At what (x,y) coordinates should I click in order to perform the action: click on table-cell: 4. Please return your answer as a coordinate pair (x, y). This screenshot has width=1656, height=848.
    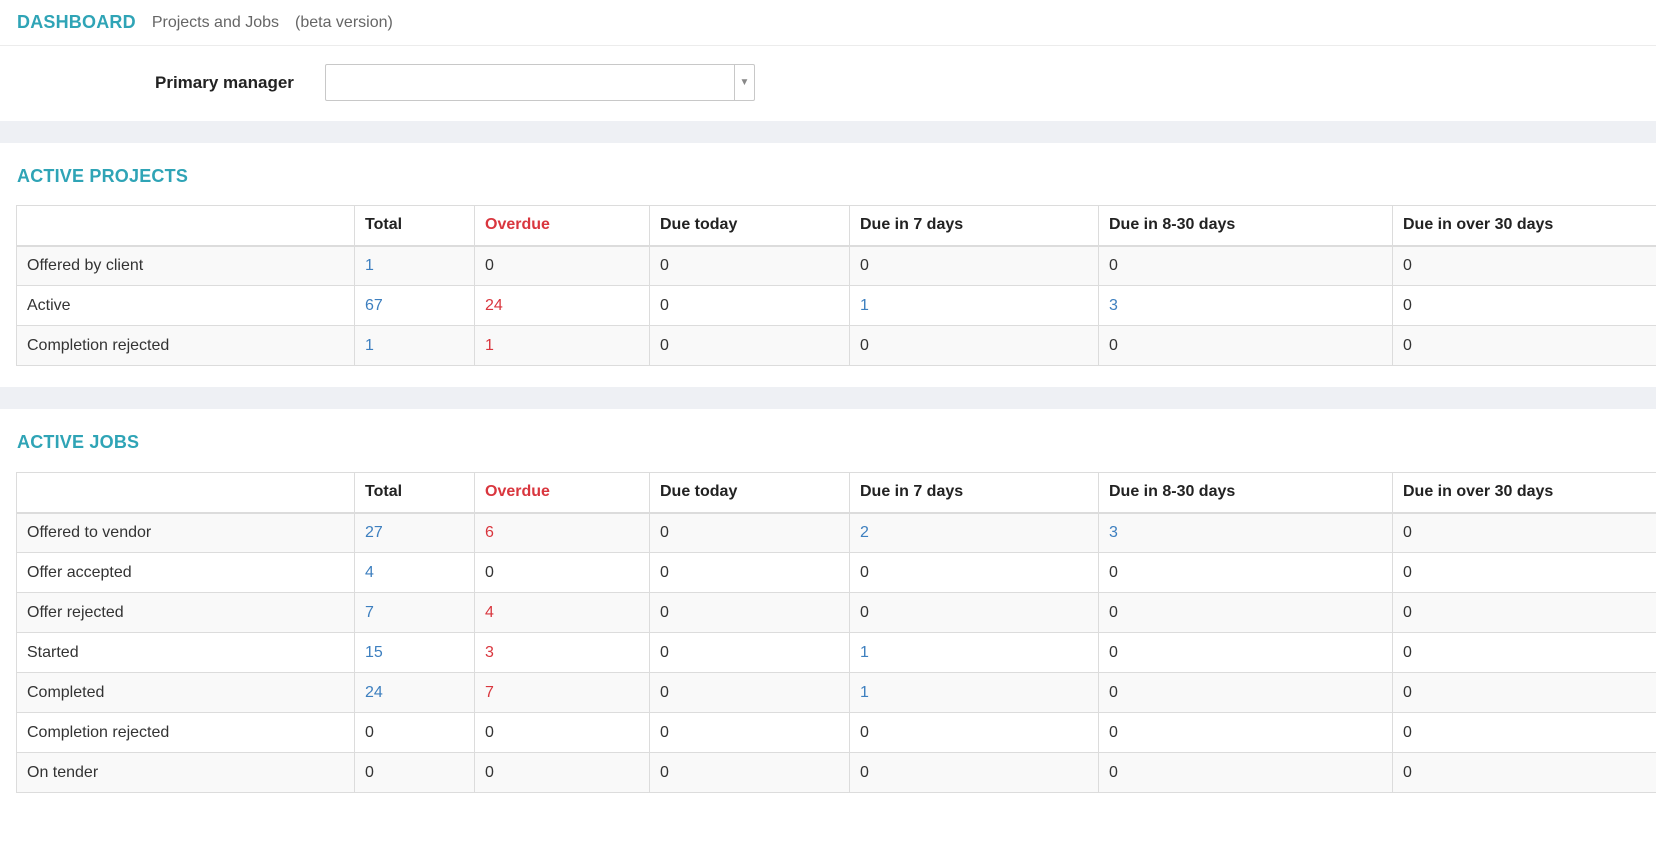
    Looking at the image, I should click on (562, 612).